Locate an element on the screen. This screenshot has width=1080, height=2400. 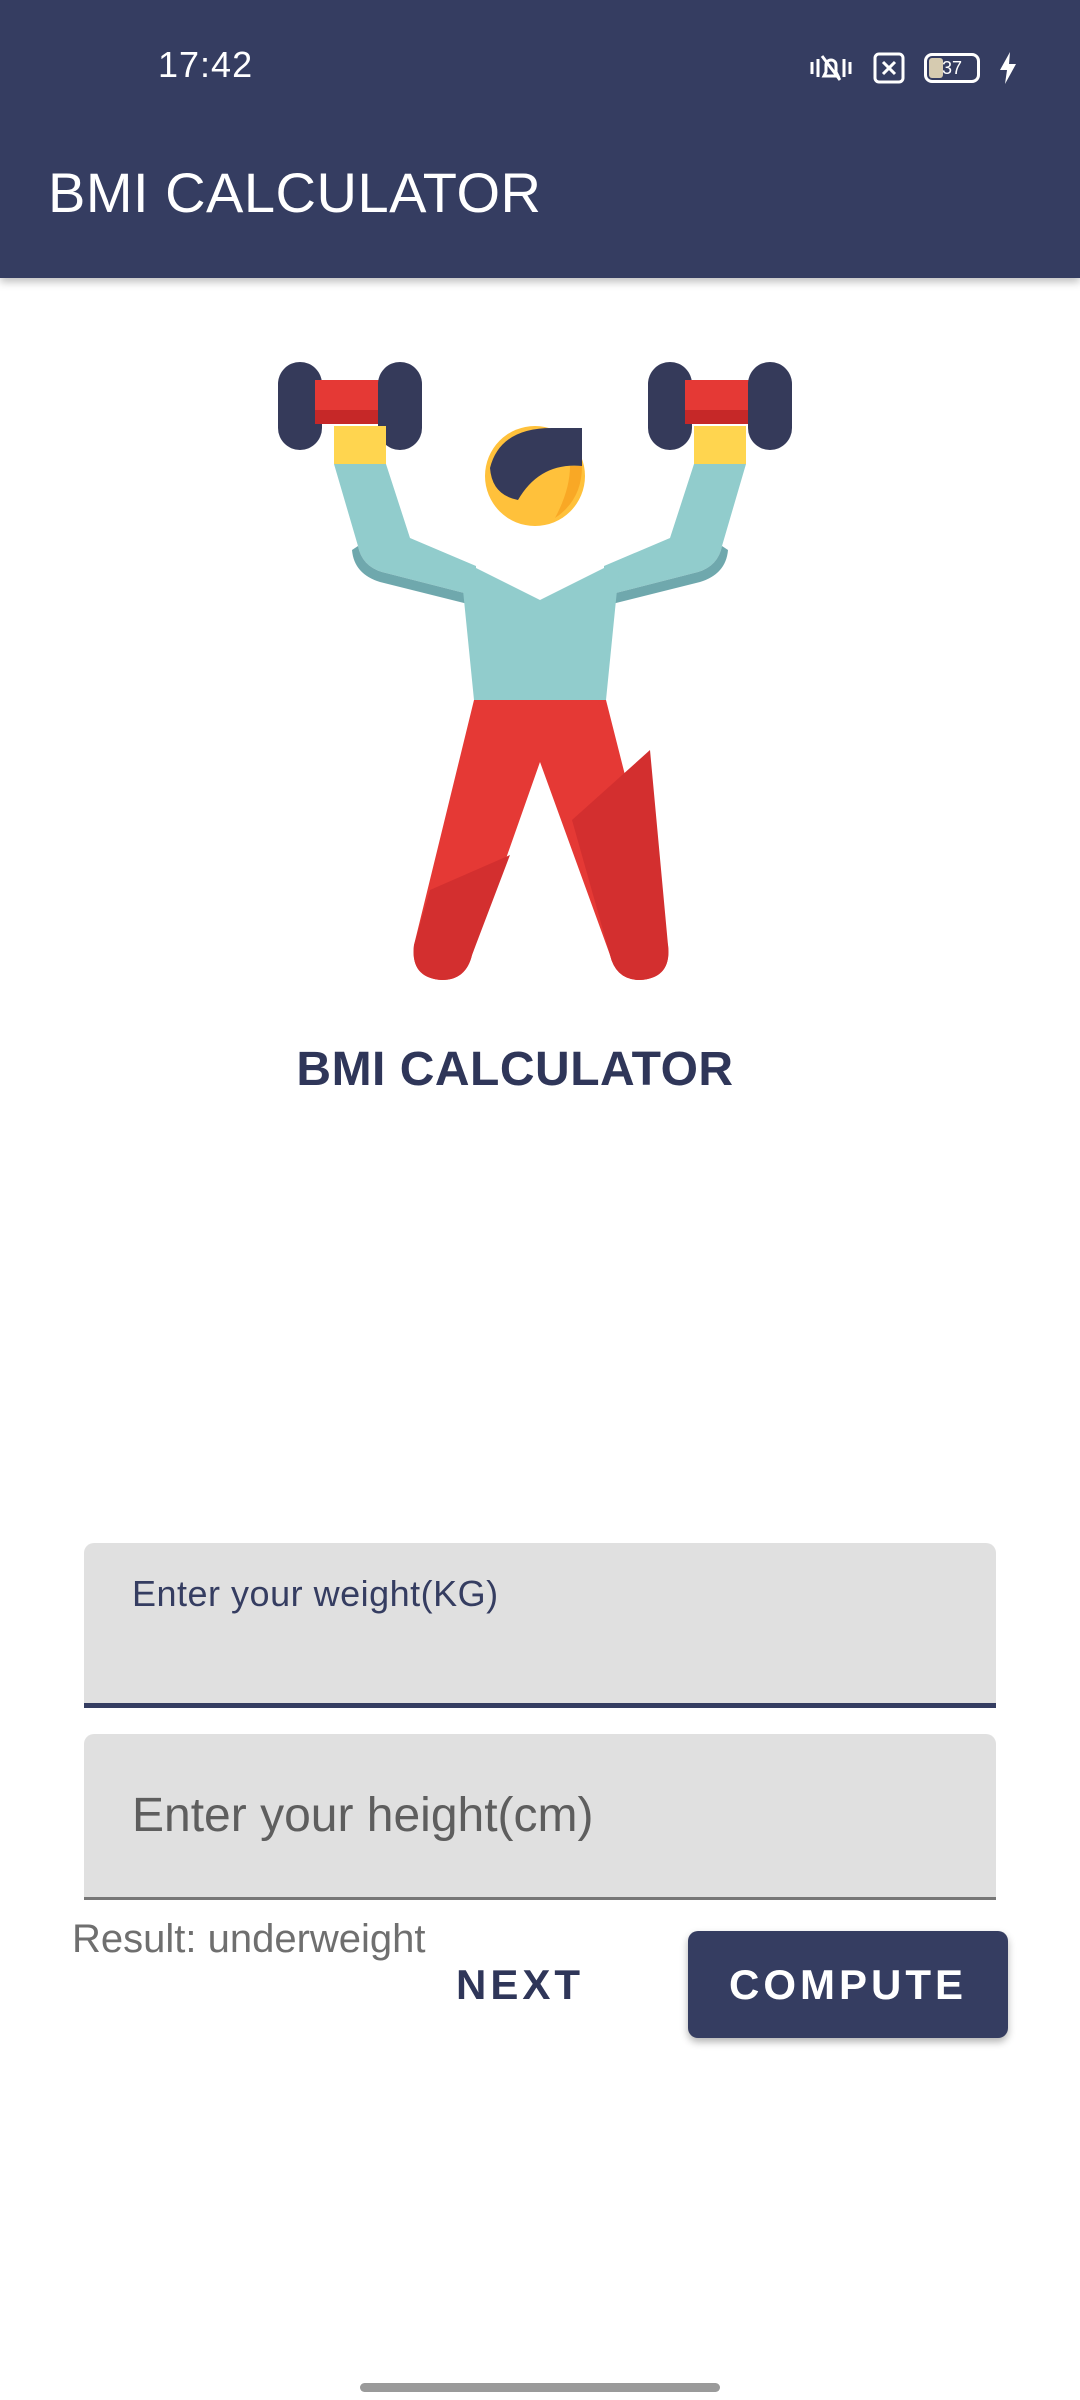
vibrate-icon is located at coordinates (831, 68).